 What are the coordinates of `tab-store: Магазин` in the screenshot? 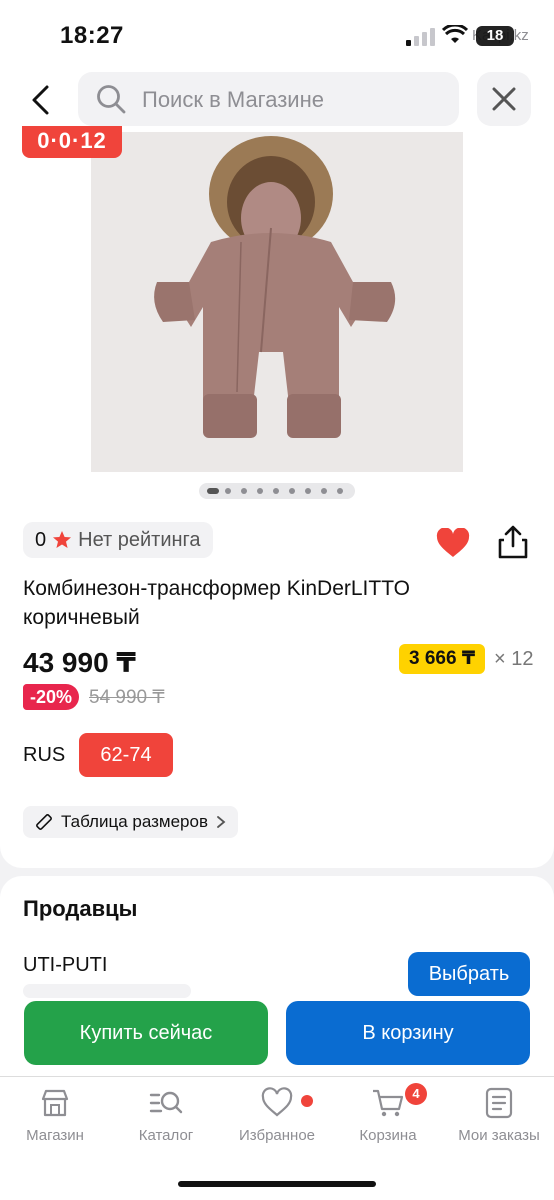 It's located at (55, 1115).